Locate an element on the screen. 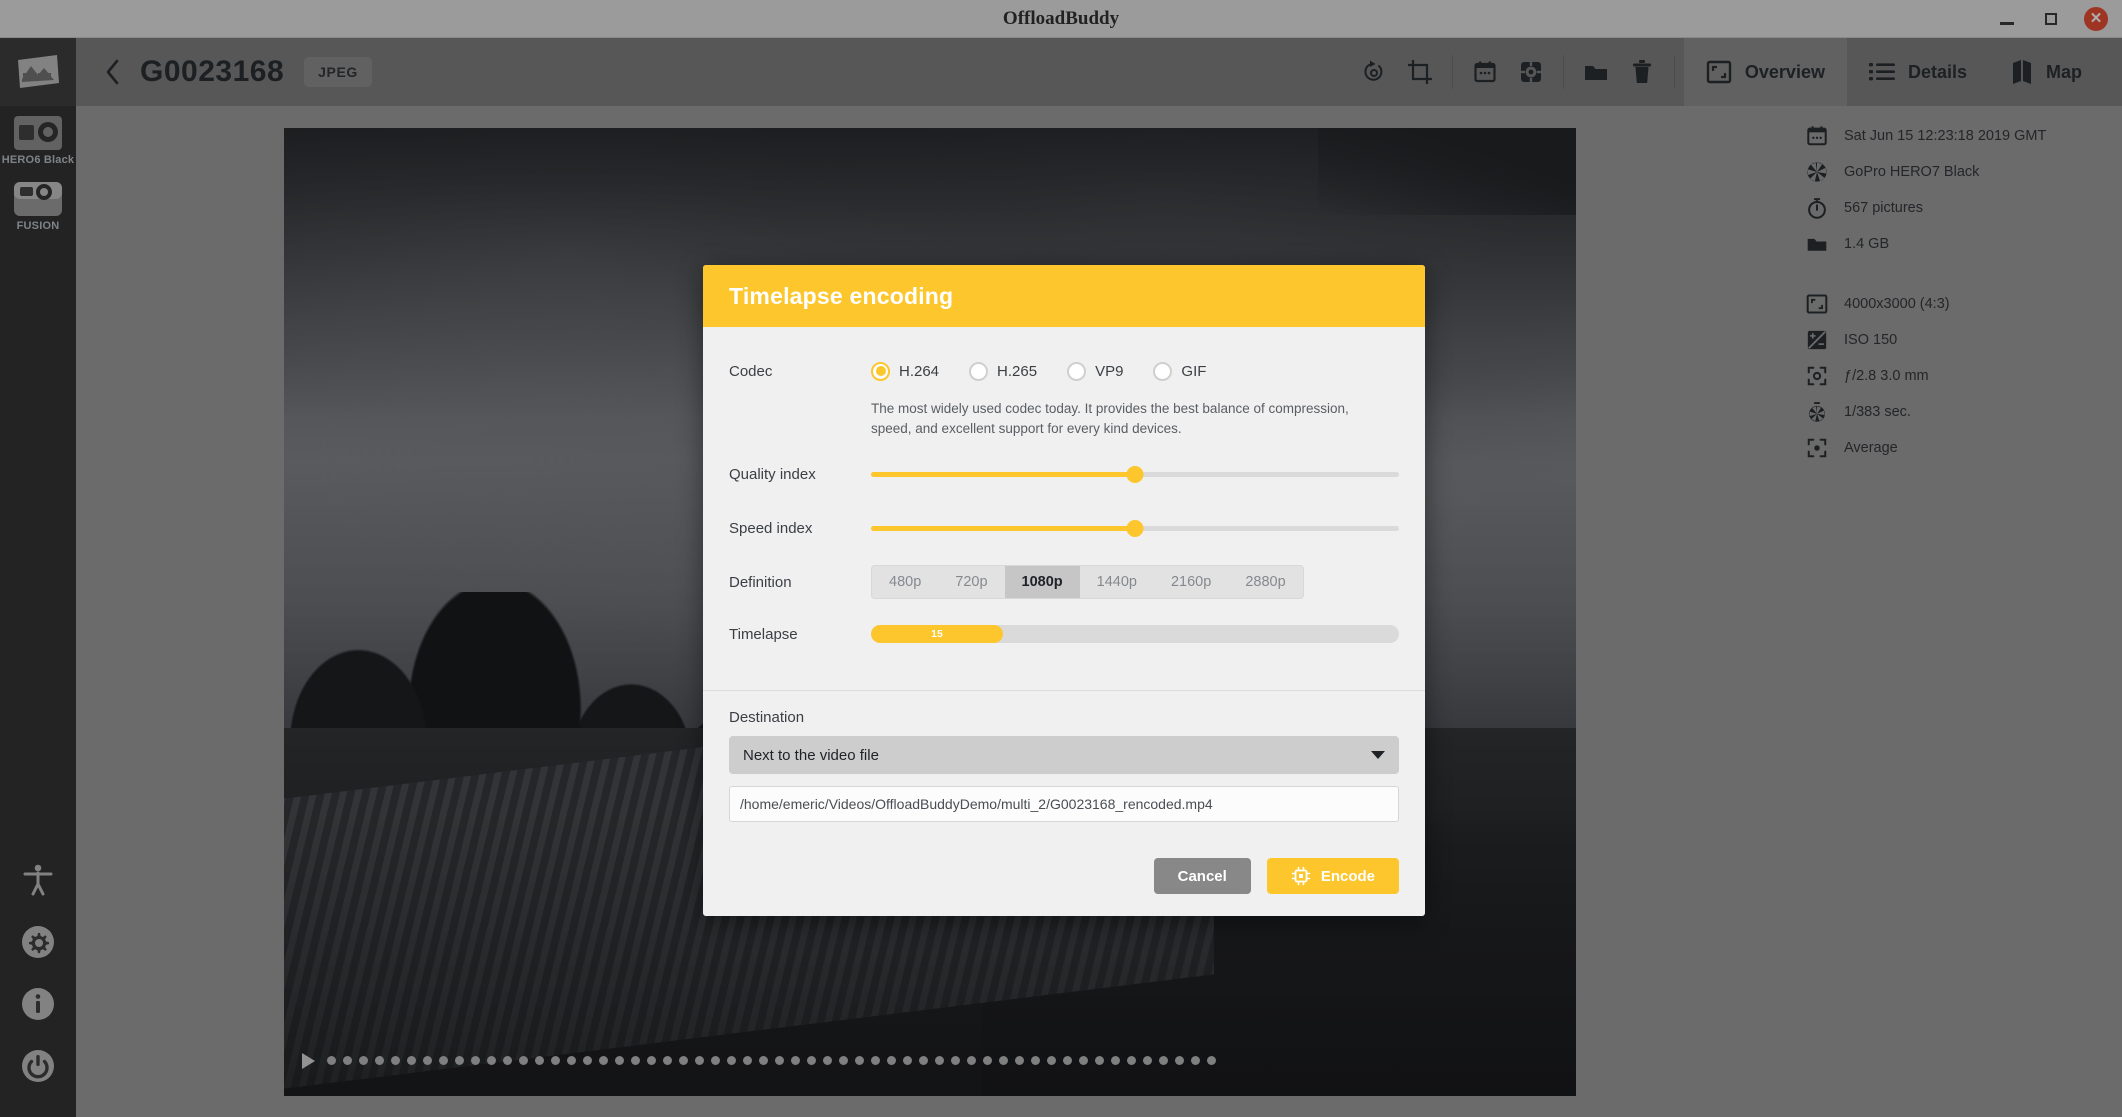  timelapse-slider-fill: 15 is located at coordinates (937, 634).